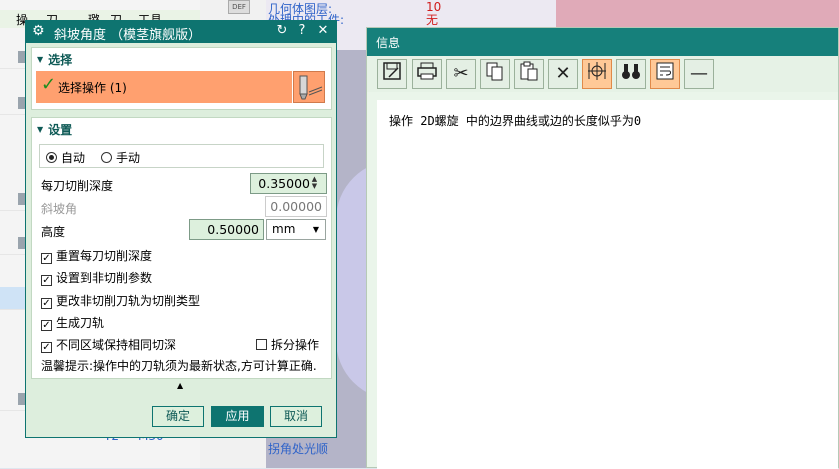  What do you see at coordinates (54, 59) in the screenshot?
I see `section-header: ▼ 选择` at bounding box center [54, 59].